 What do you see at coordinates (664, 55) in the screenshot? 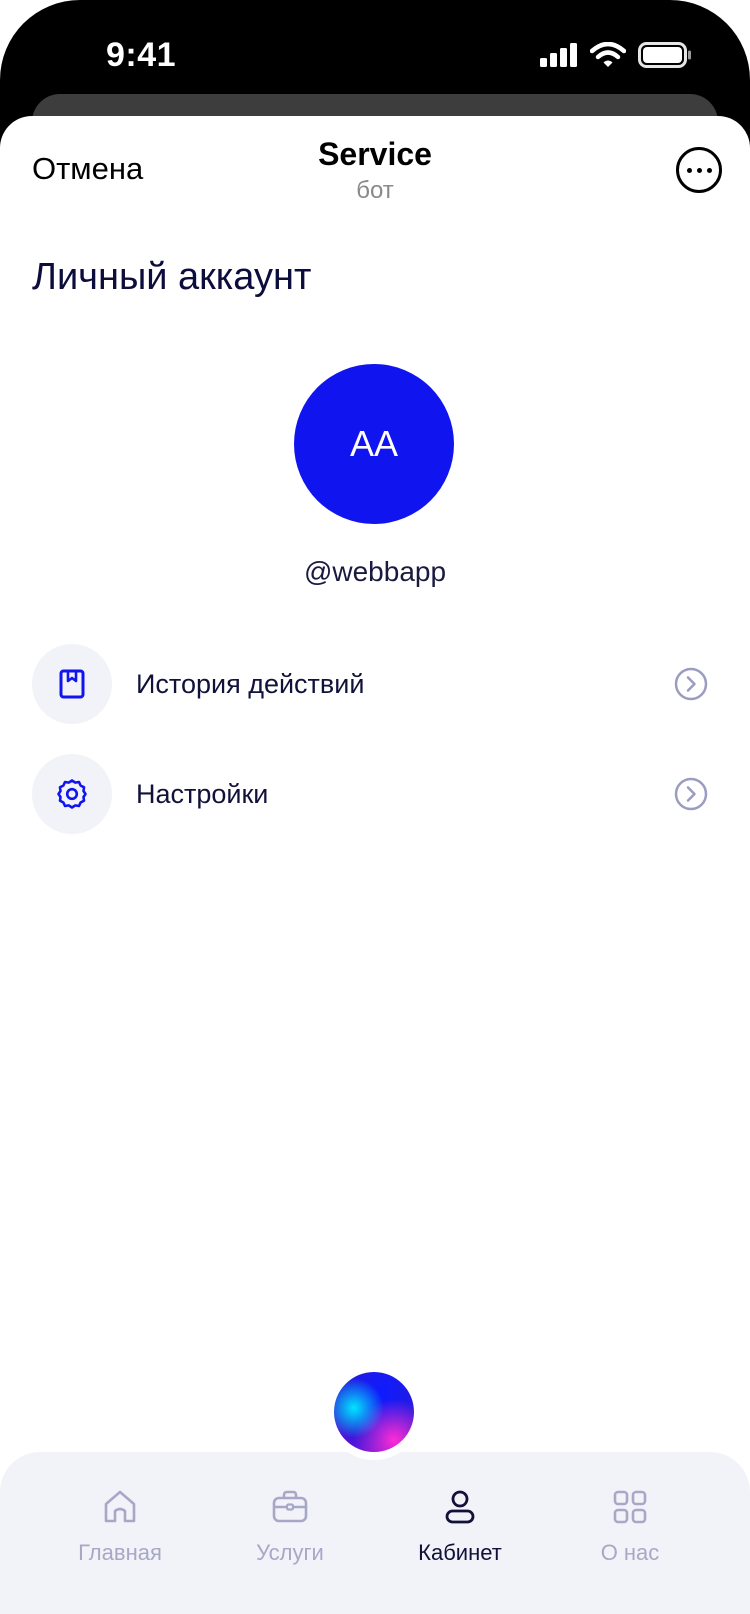
I see `battery-icon` at bounding box center [664, 55].